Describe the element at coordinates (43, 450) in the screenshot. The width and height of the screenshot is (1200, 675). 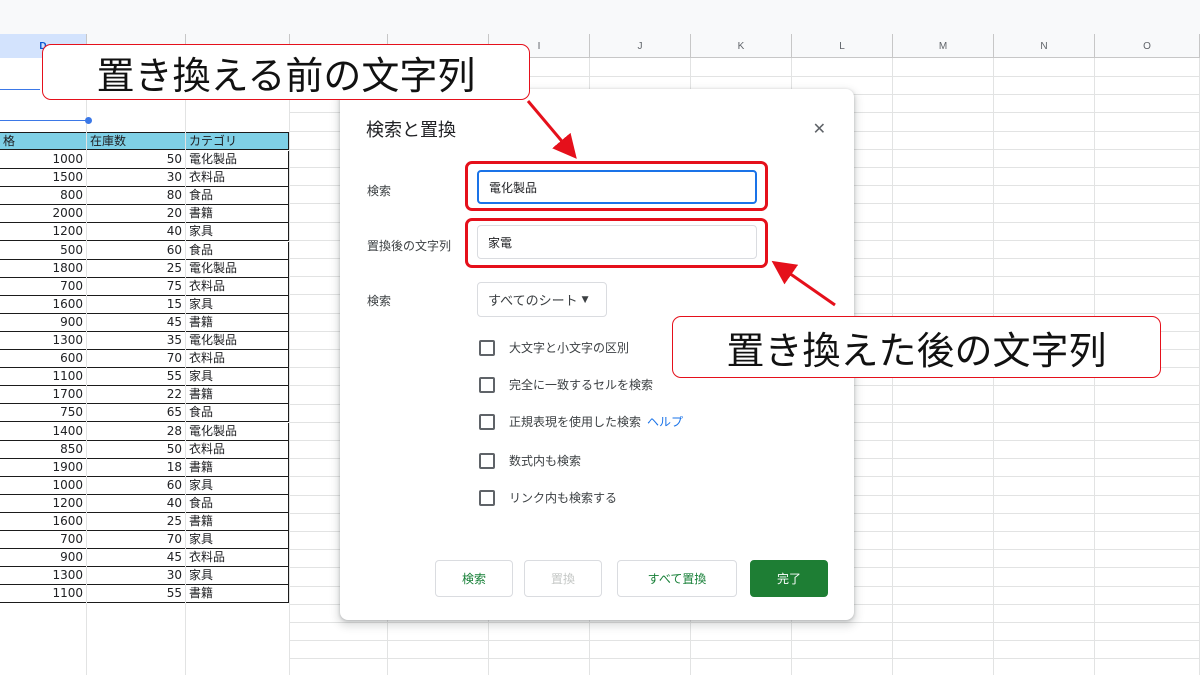
I see `table-cell: 850` at that location.